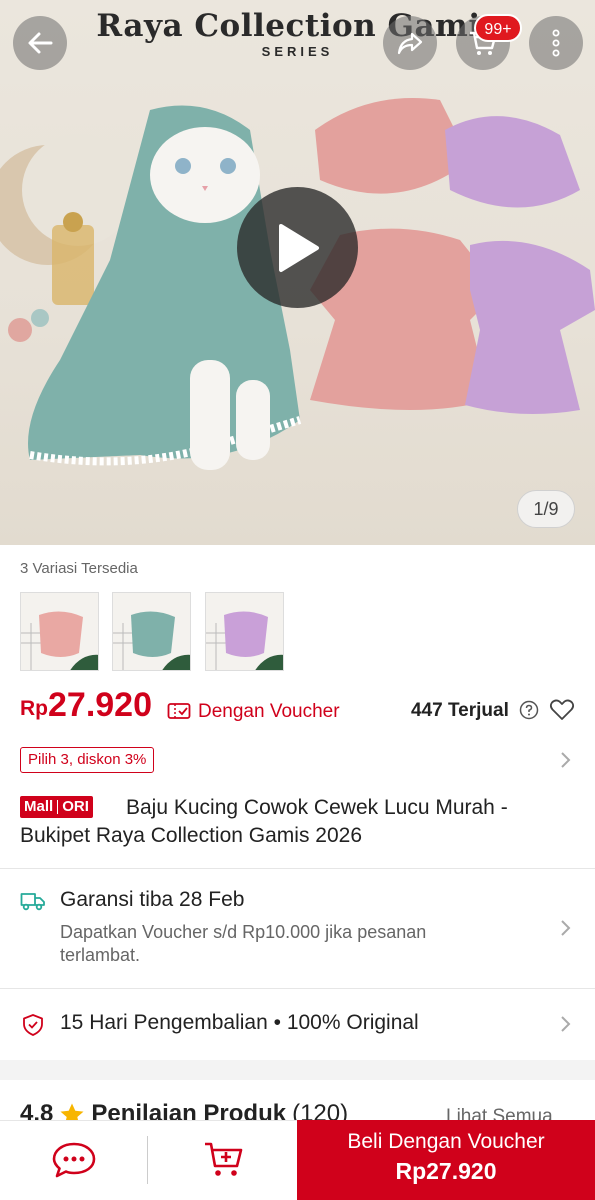  What do you see at coordinates (460, 710) in the screenshot?
I see `sold-count: 447 Terjual` at bounding box center [460, 710].